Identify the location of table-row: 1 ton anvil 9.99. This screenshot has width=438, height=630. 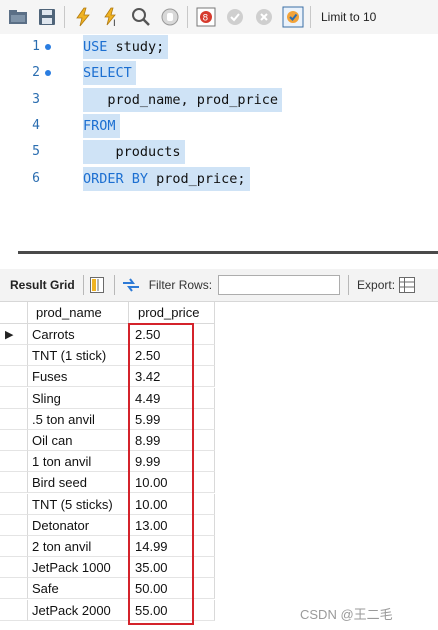
(107, 462).